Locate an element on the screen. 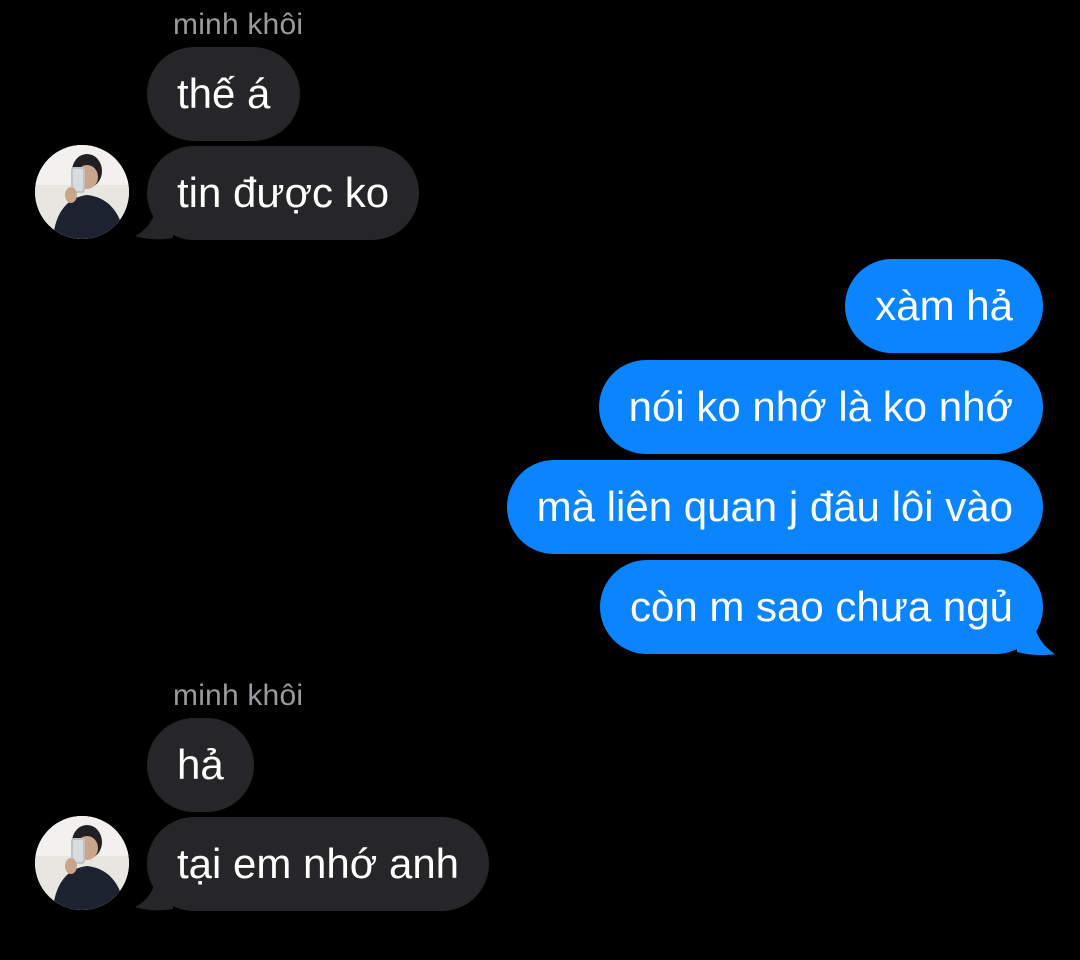 Image resolution: width=1080 pixels, height=960 pixels. bubble-tail-outgoing is located at coordinates (1036, 636).